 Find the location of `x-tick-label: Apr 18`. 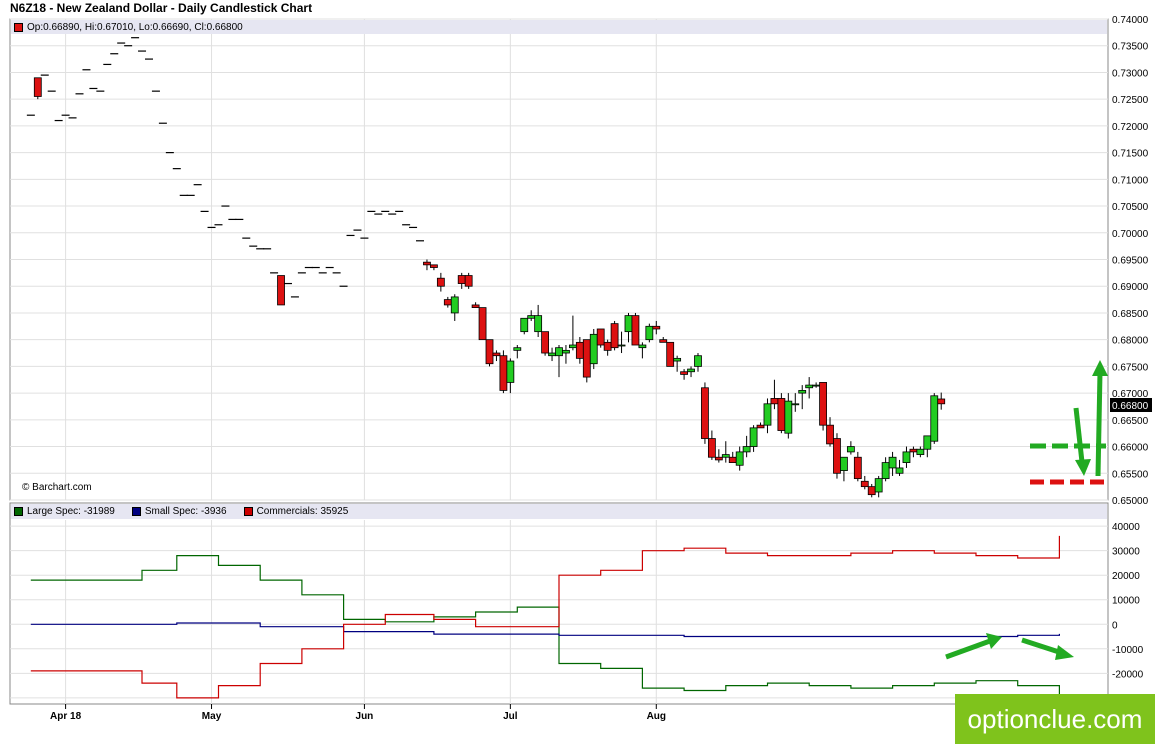

x-tick-label: Apr 18 is located at coordinates (66, 716).